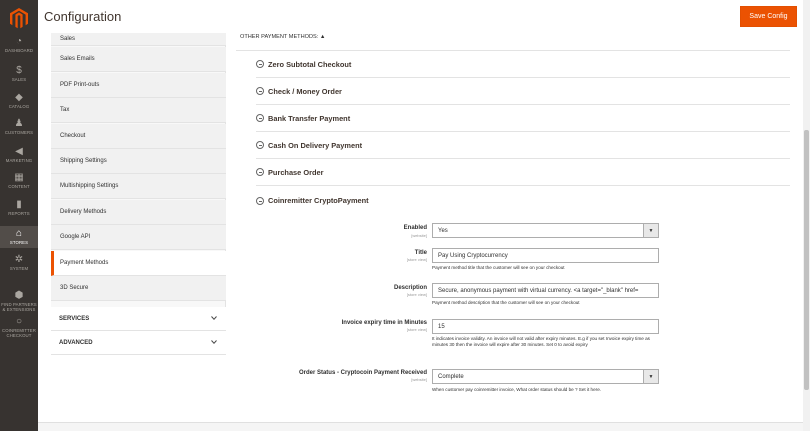 Image resolution: width=810 pixels, height=431 pixels. I want to click on save-config-button: Save Config, so click(768, 16).